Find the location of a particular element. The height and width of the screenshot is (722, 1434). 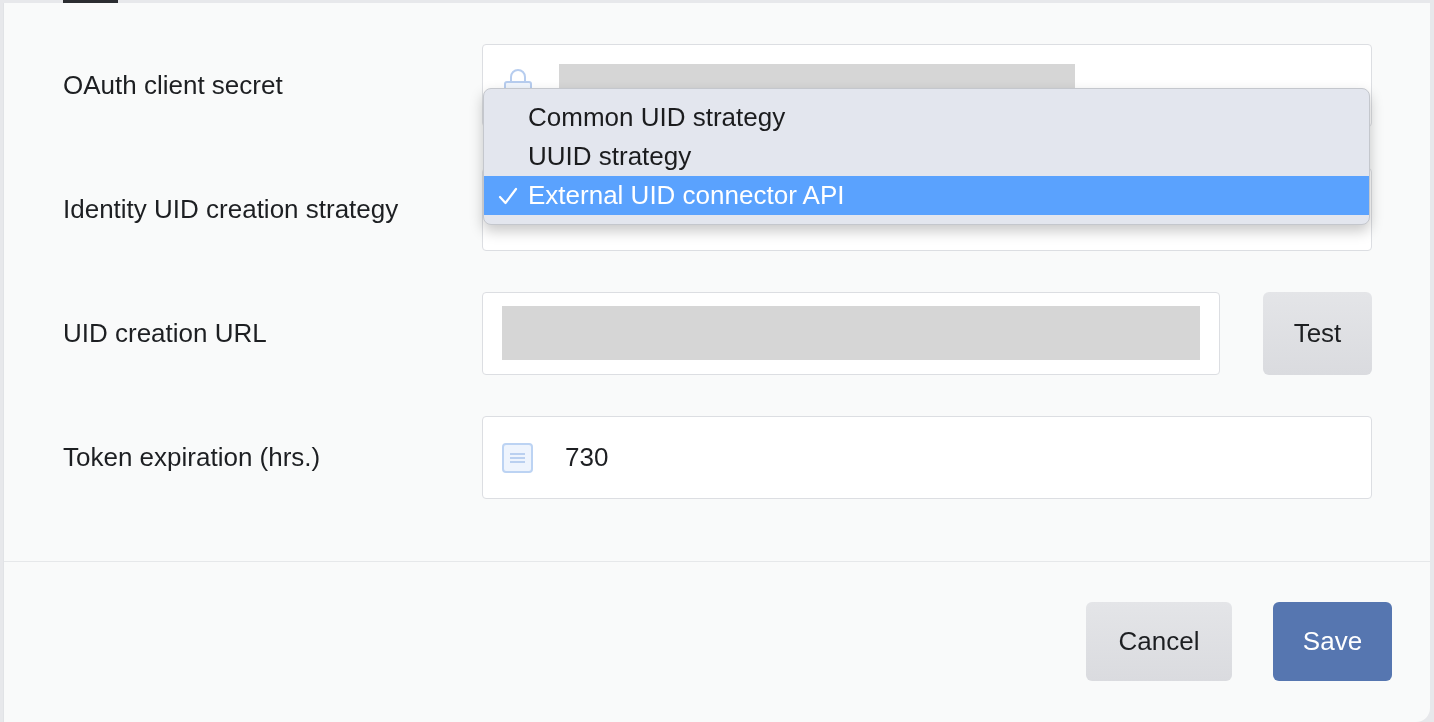

text-field-icon is located at coordinates (517, 457).